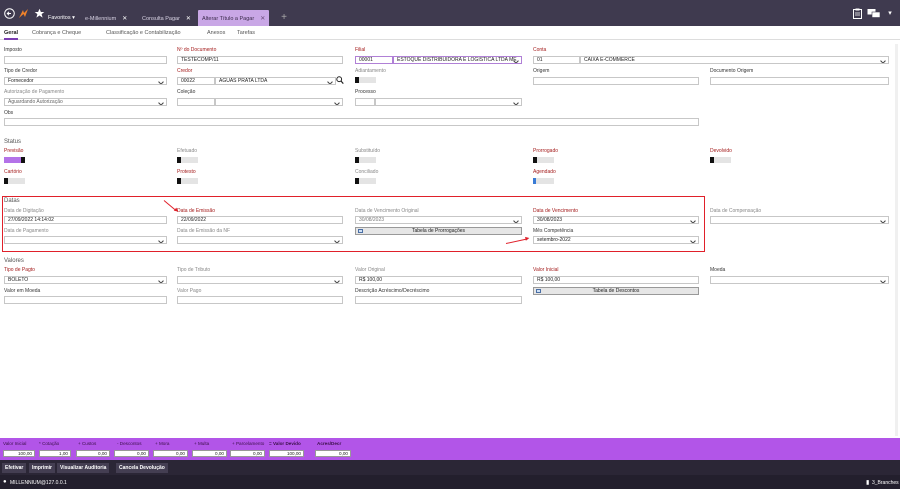 Image resolution: width=900 pixels, height=489 pixels. Describe the element at coordinates (22, 291) in the screenshot. I see `valor-moeda-label: Valor em Moeda` at that location.